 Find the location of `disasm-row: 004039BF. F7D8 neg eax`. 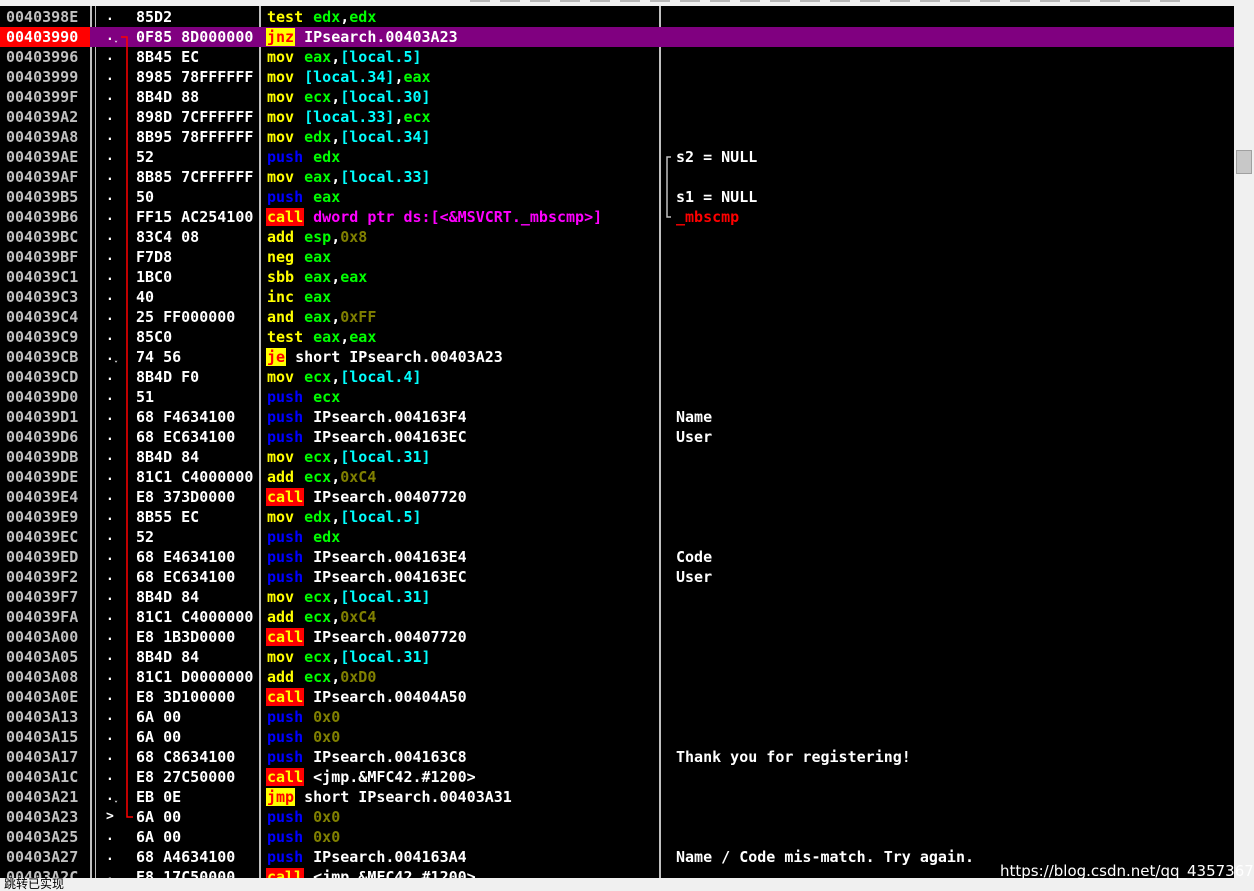

disasm-row: 004039BF. F7D8 neg eax is located at coordinates (617, 257).